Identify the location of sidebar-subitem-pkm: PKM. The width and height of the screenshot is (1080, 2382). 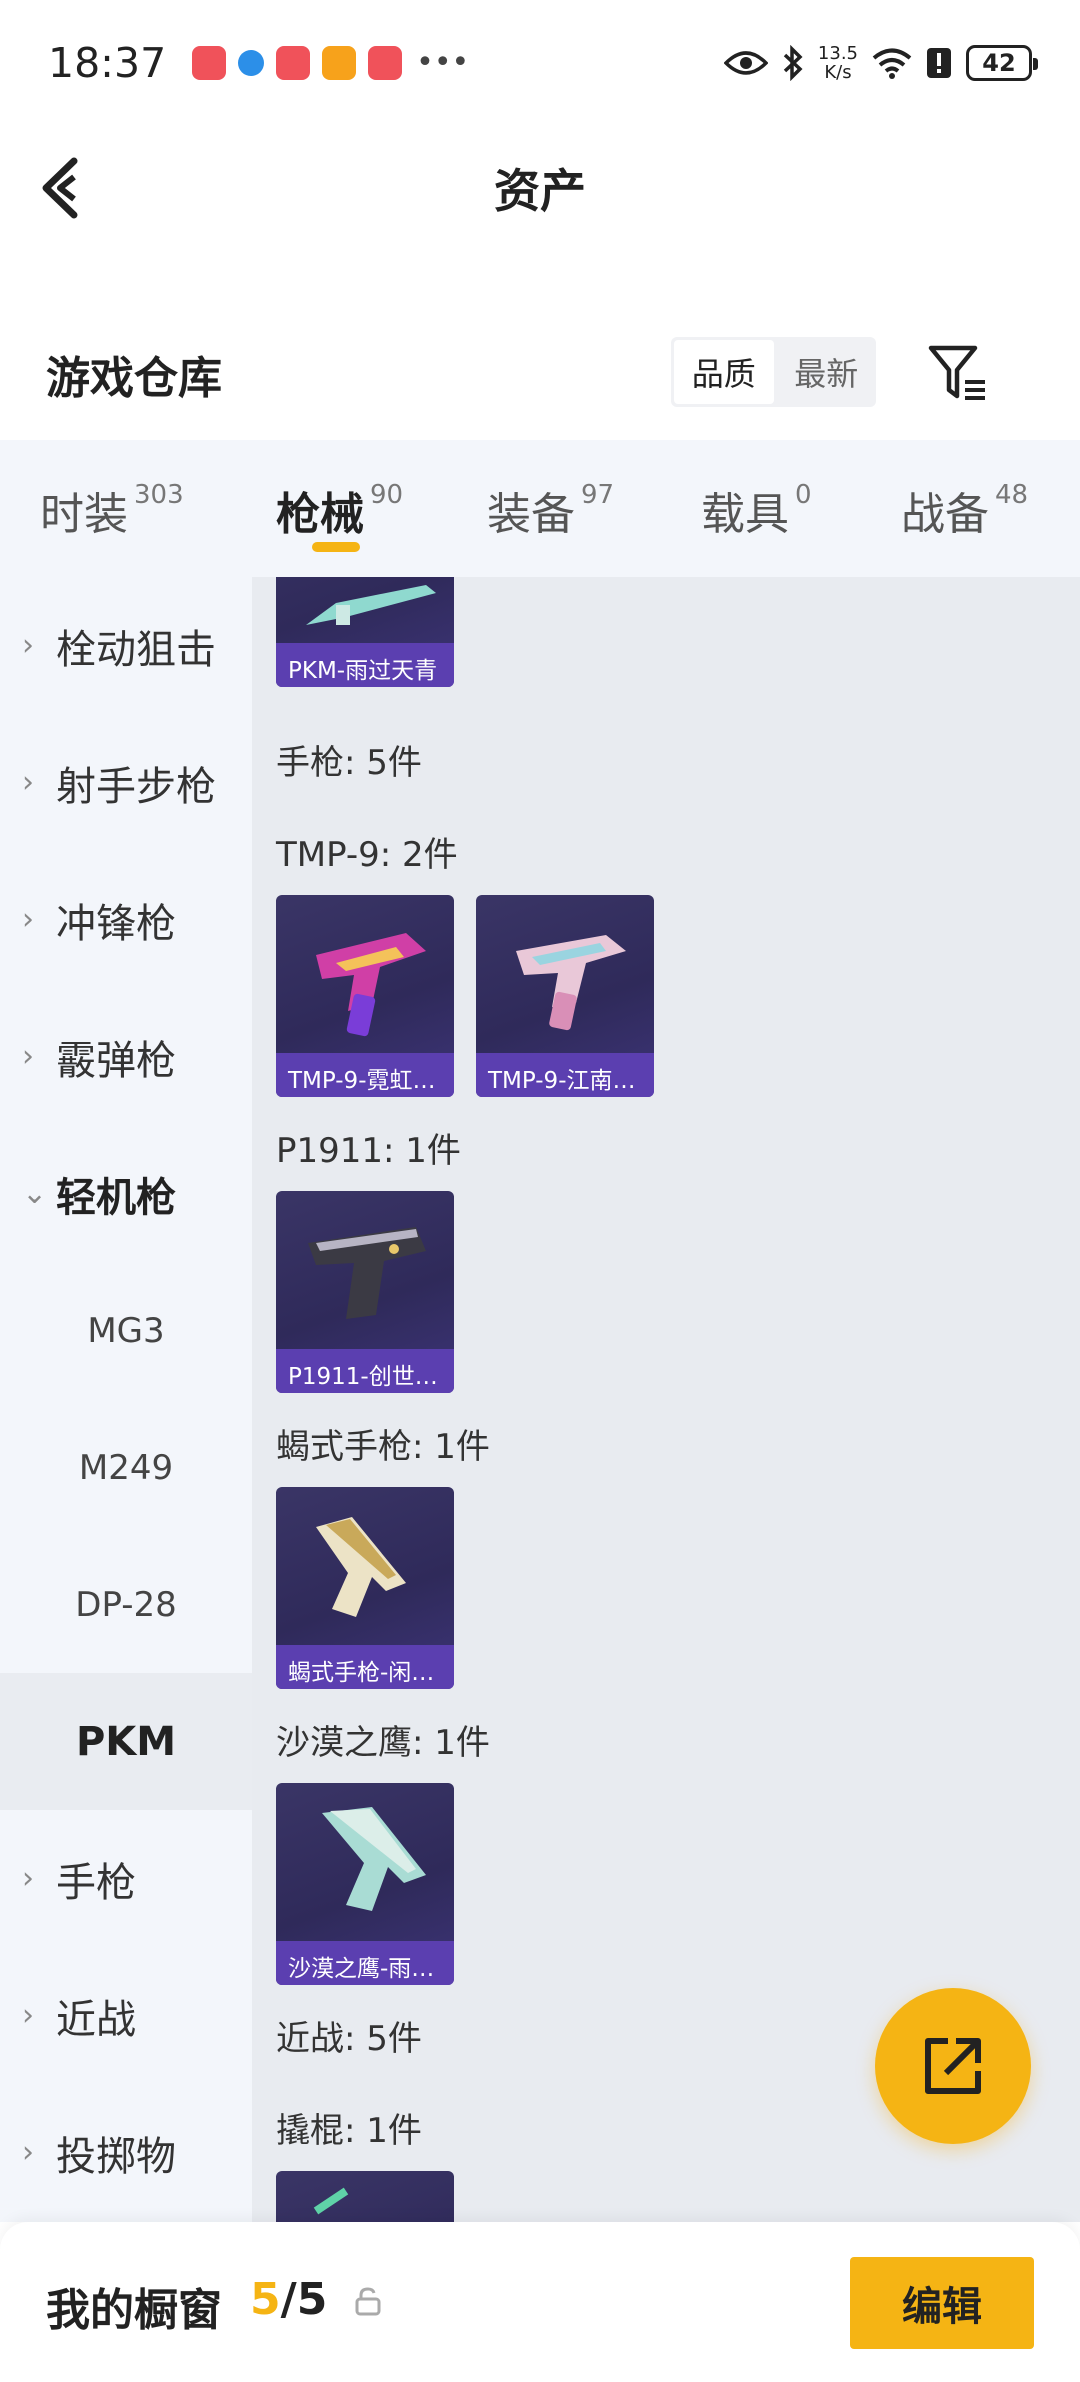
(126, 1741).